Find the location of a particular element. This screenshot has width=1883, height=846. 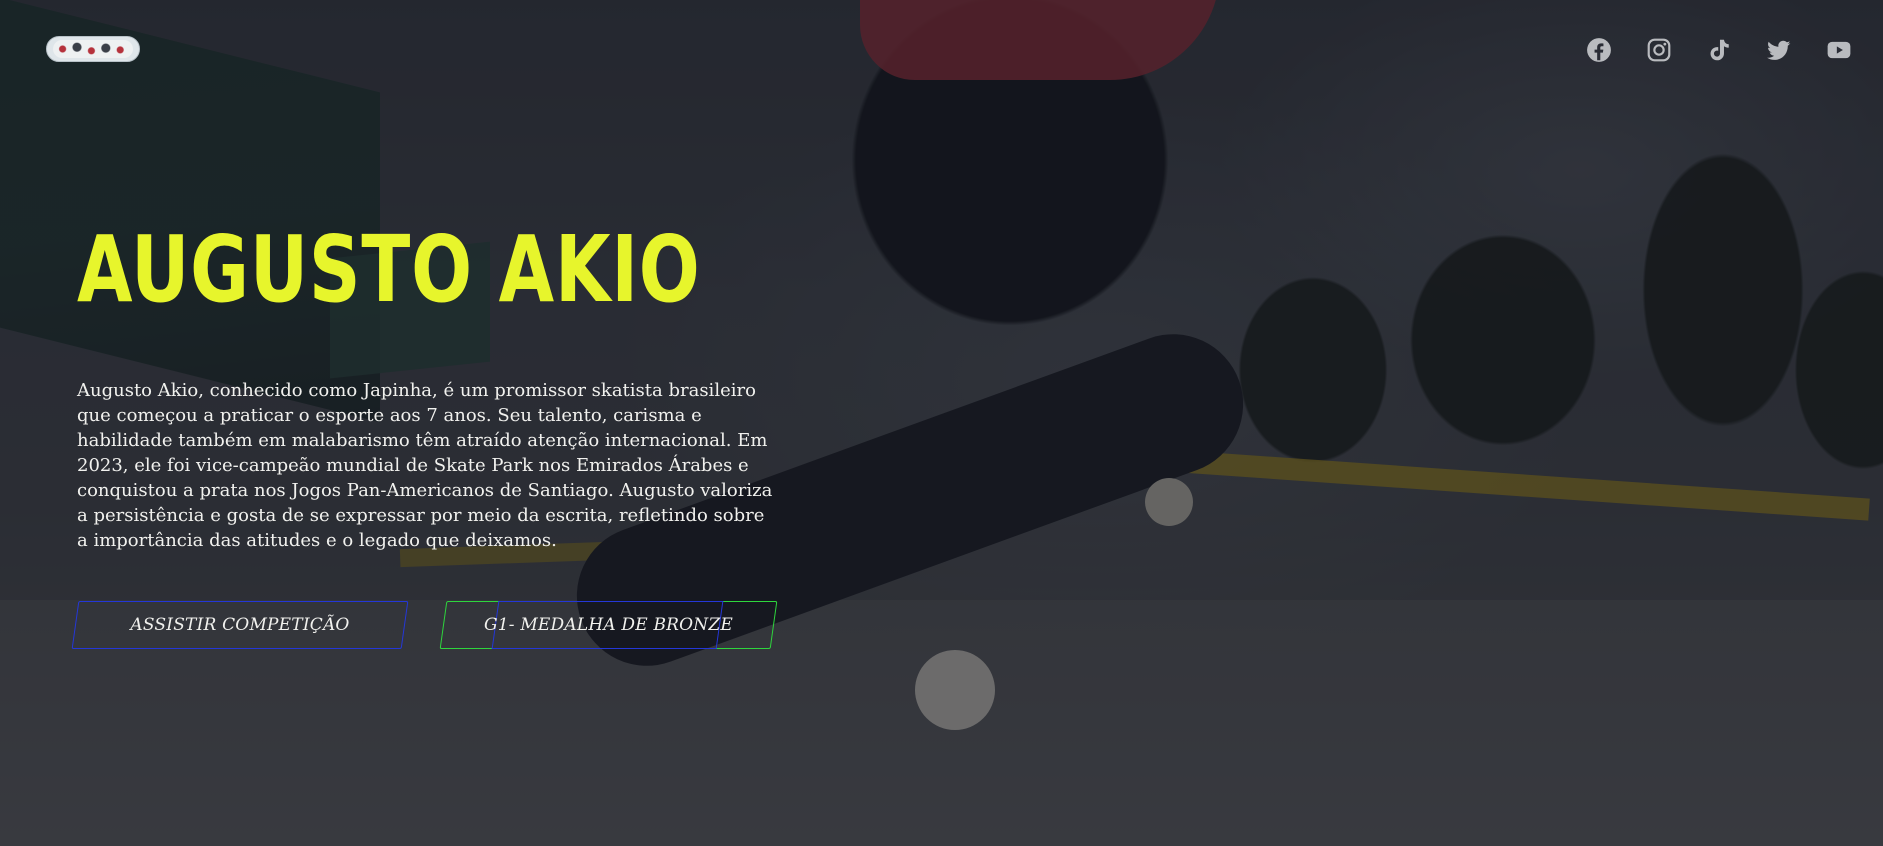

bronze-medal-button: G1- MEDALHA DE BRONZE is located at coordinates (608, 625).